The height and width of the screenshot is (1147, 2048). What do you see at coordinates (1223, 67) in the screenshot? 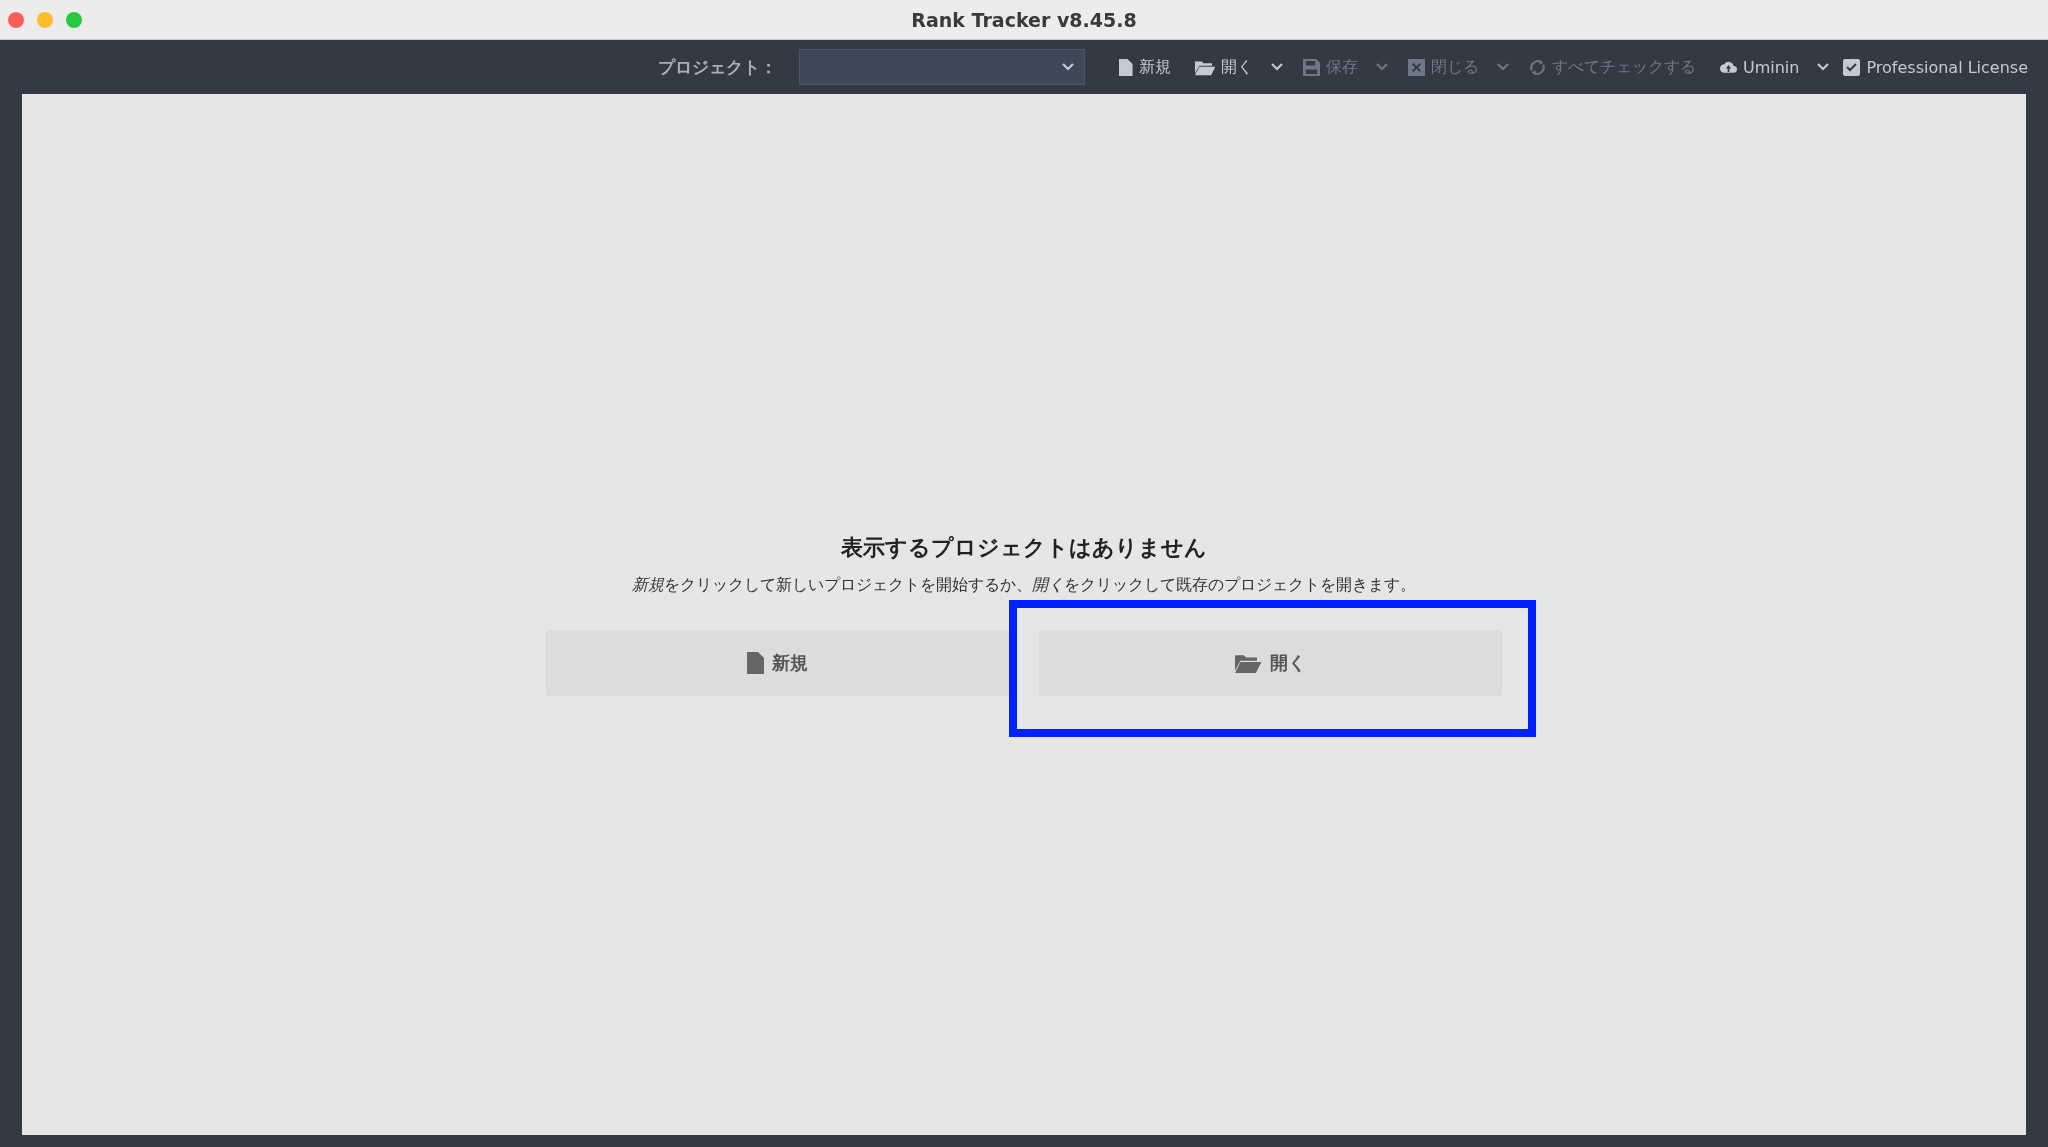
I see `toolbar-button: 開く` at bounding box center [1223, 67].